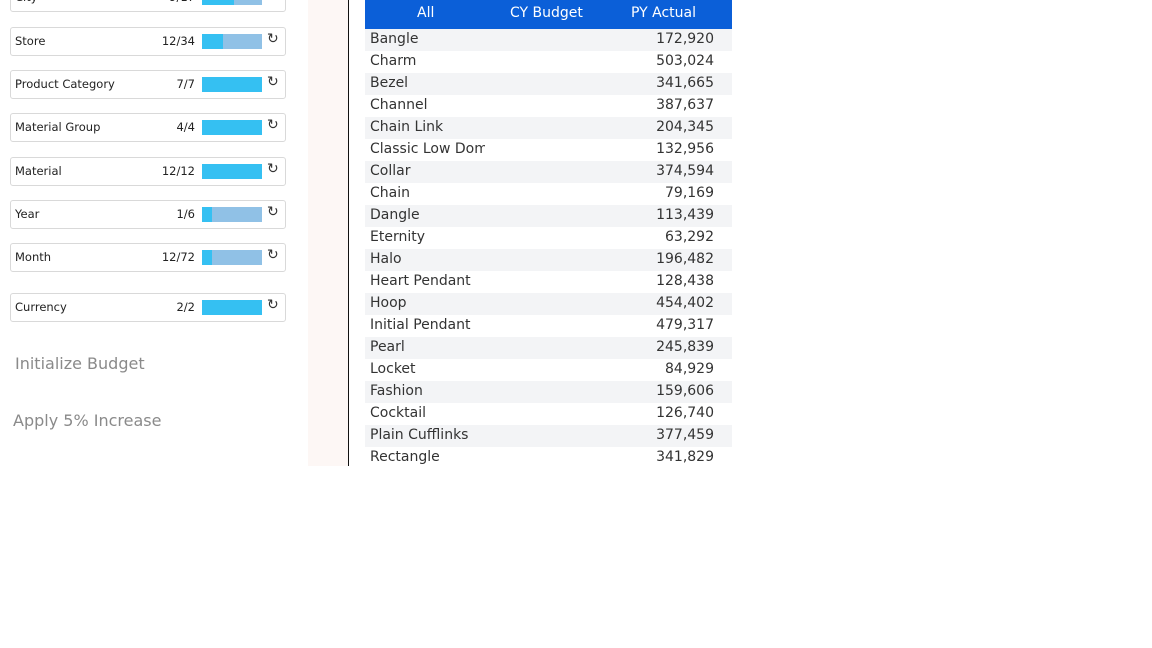 This screenshot has width=1152, height=648. I want to click on filter-material: Material 12/12 ↻, so click(148, 171).